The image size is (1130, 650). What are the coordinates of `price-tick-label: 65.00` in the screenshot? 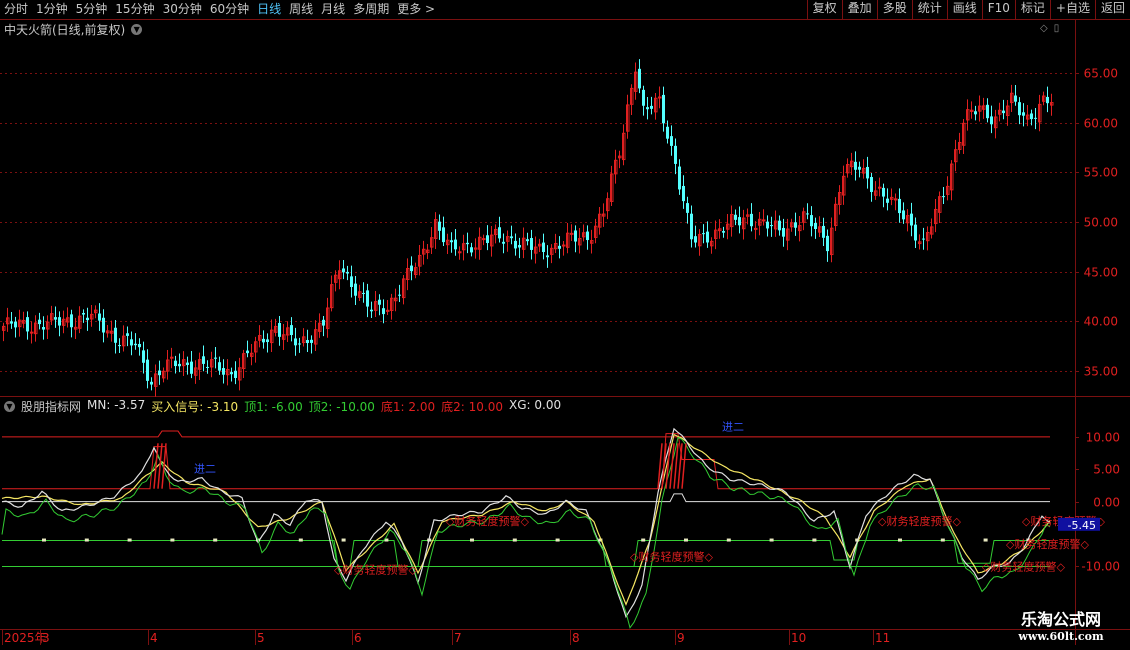 It's located at (1101, 74).